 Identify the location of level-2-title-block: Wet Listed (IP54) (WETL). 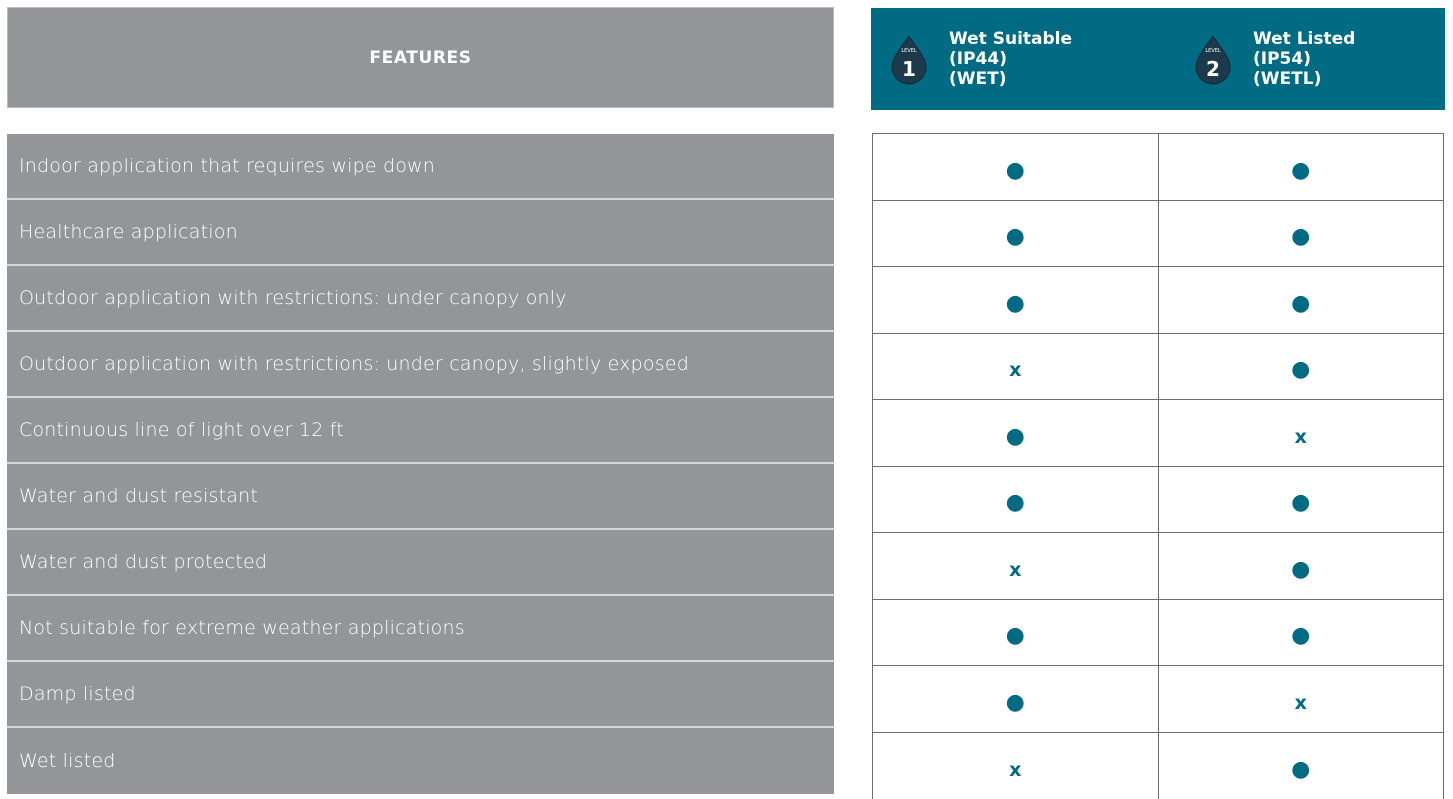
(1304, 59).